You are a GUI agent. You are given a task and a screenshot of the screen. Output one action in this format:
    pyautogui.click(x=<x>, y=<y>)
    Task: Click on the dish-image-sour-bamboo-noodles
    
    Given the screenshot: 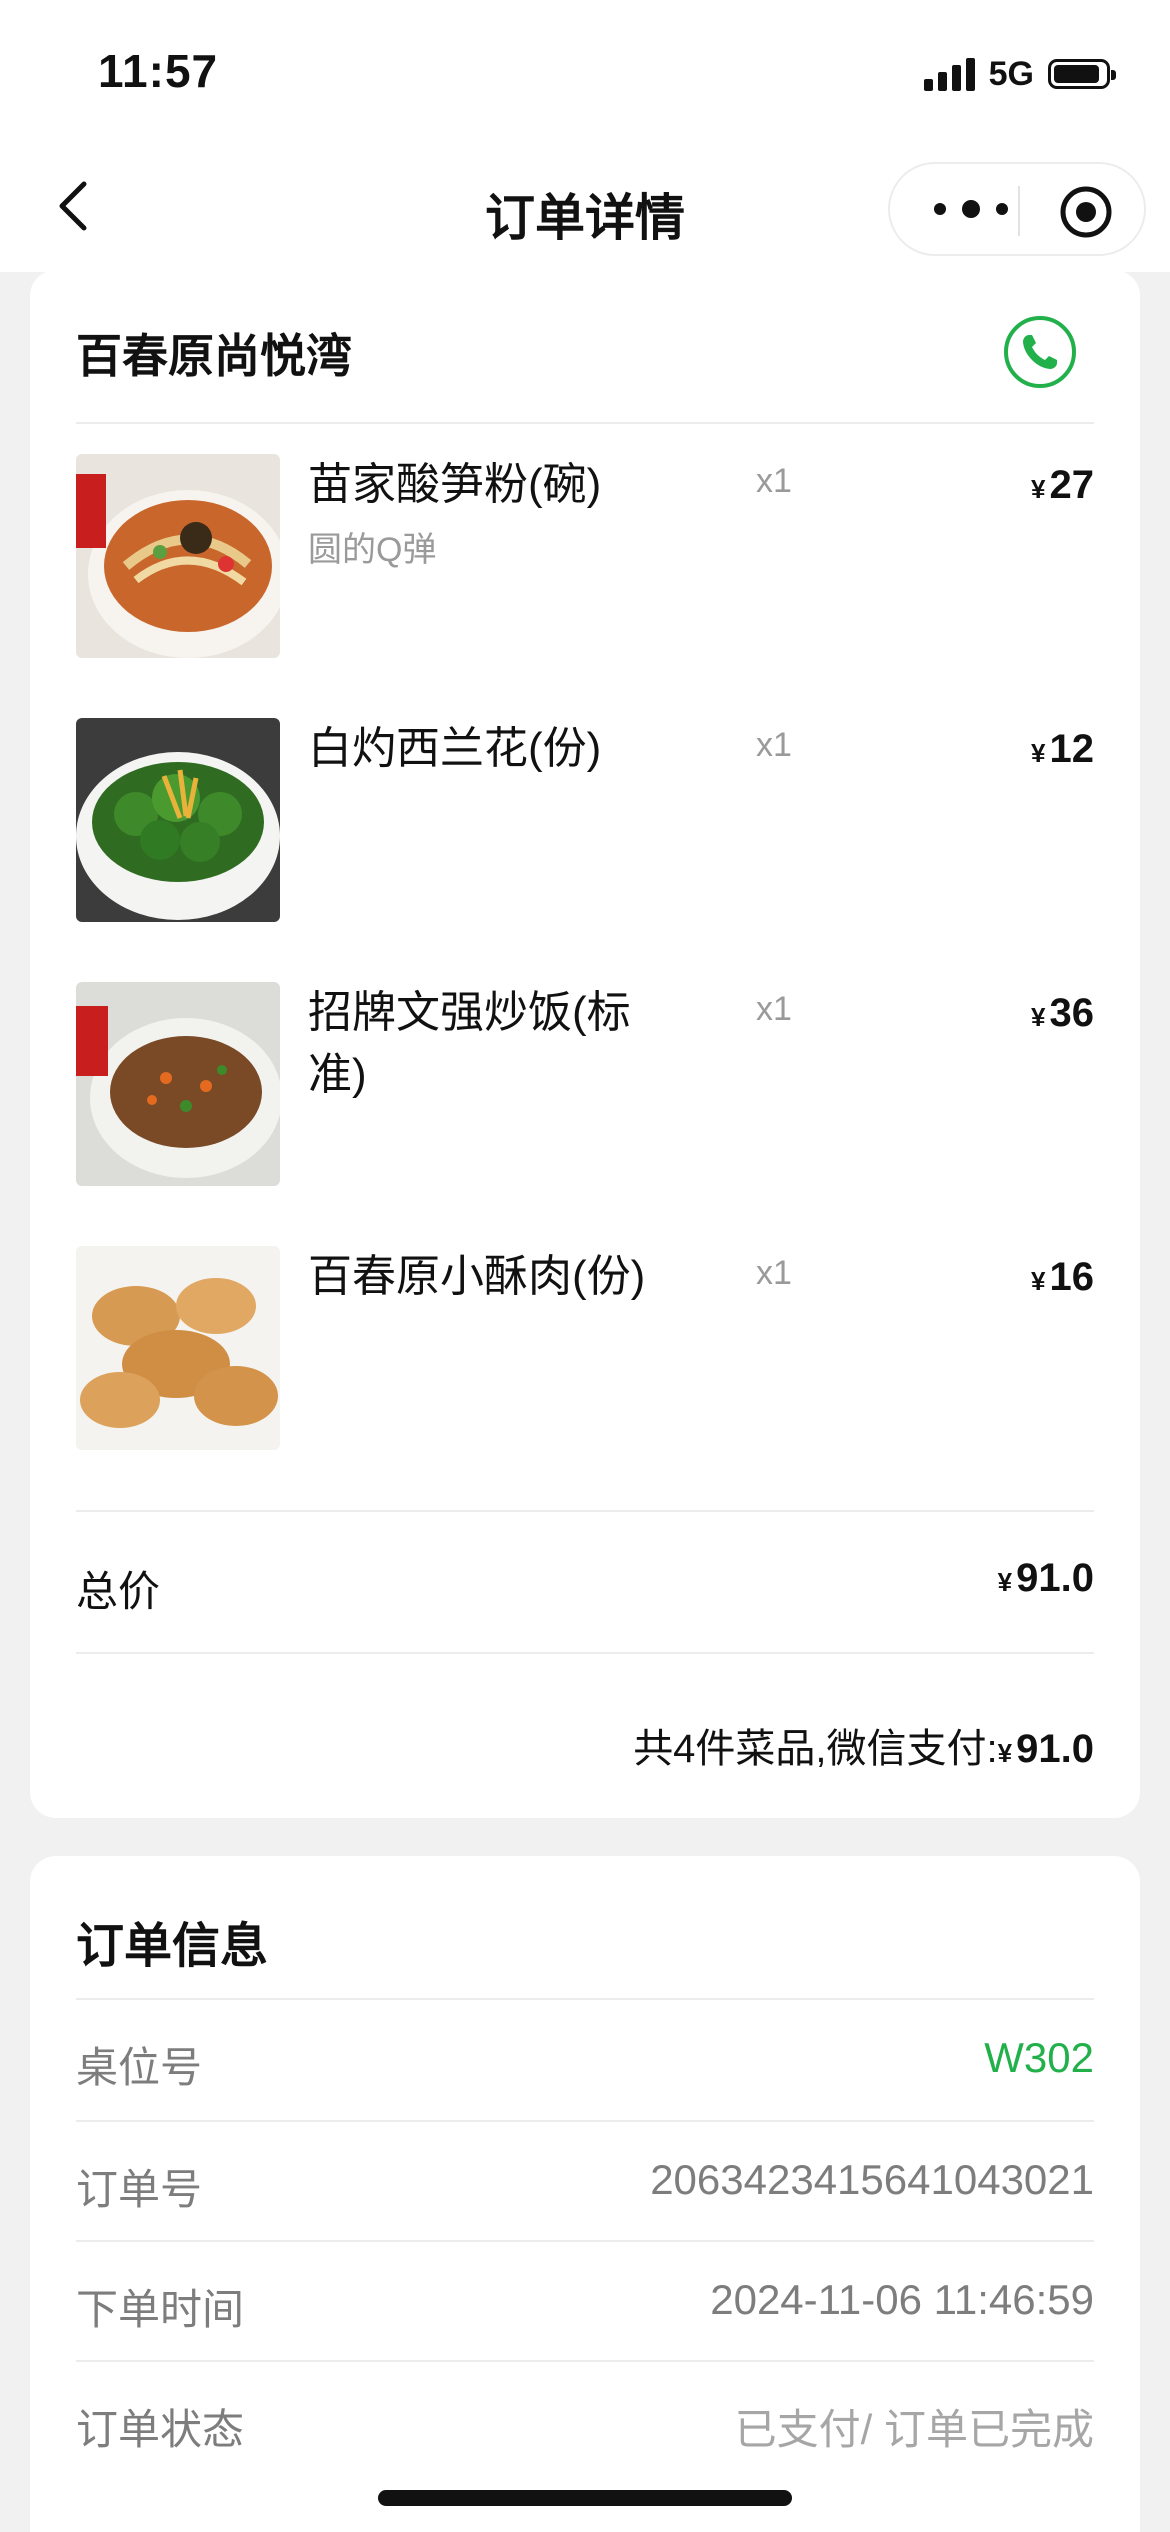 What is the action you would take?
    pyautogui.click(x=178, y=556)
    